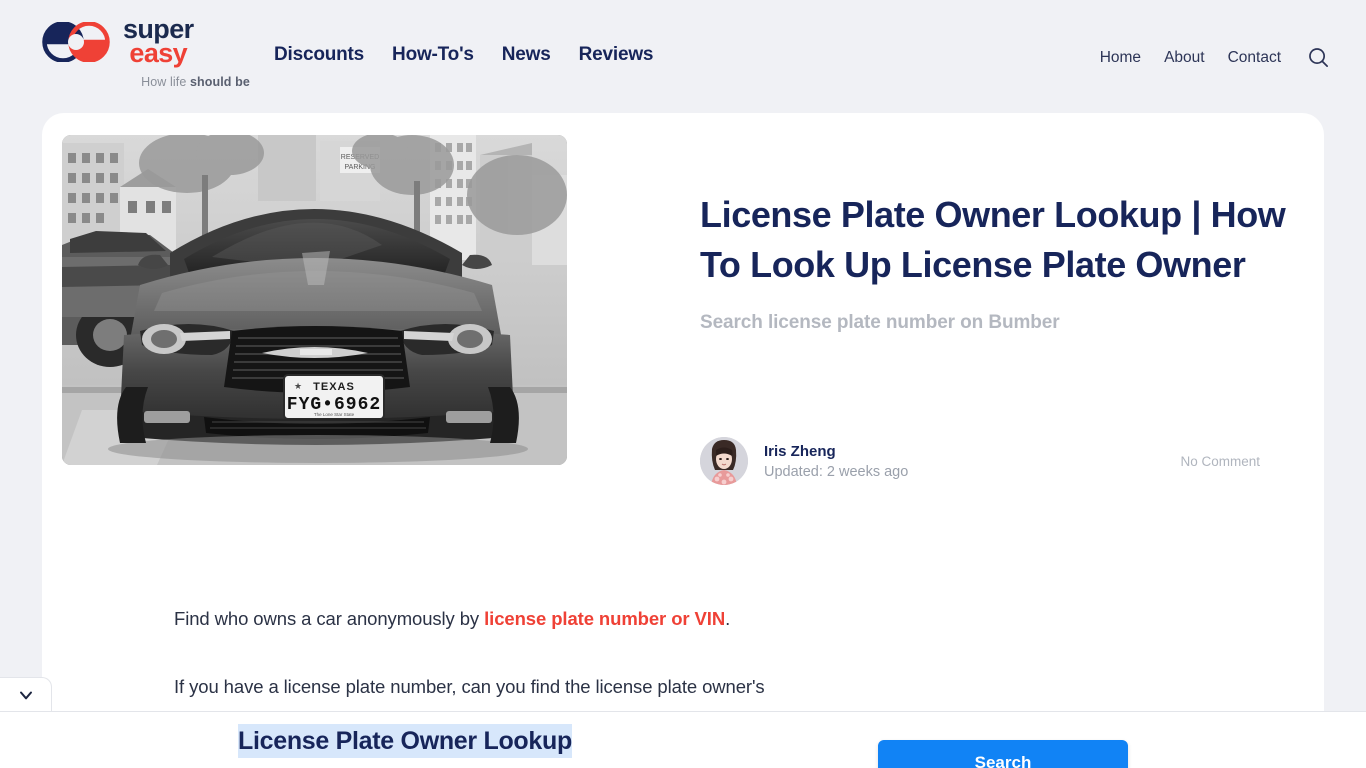  I want to click on tagline-prefix: How life, so click(165, 81).